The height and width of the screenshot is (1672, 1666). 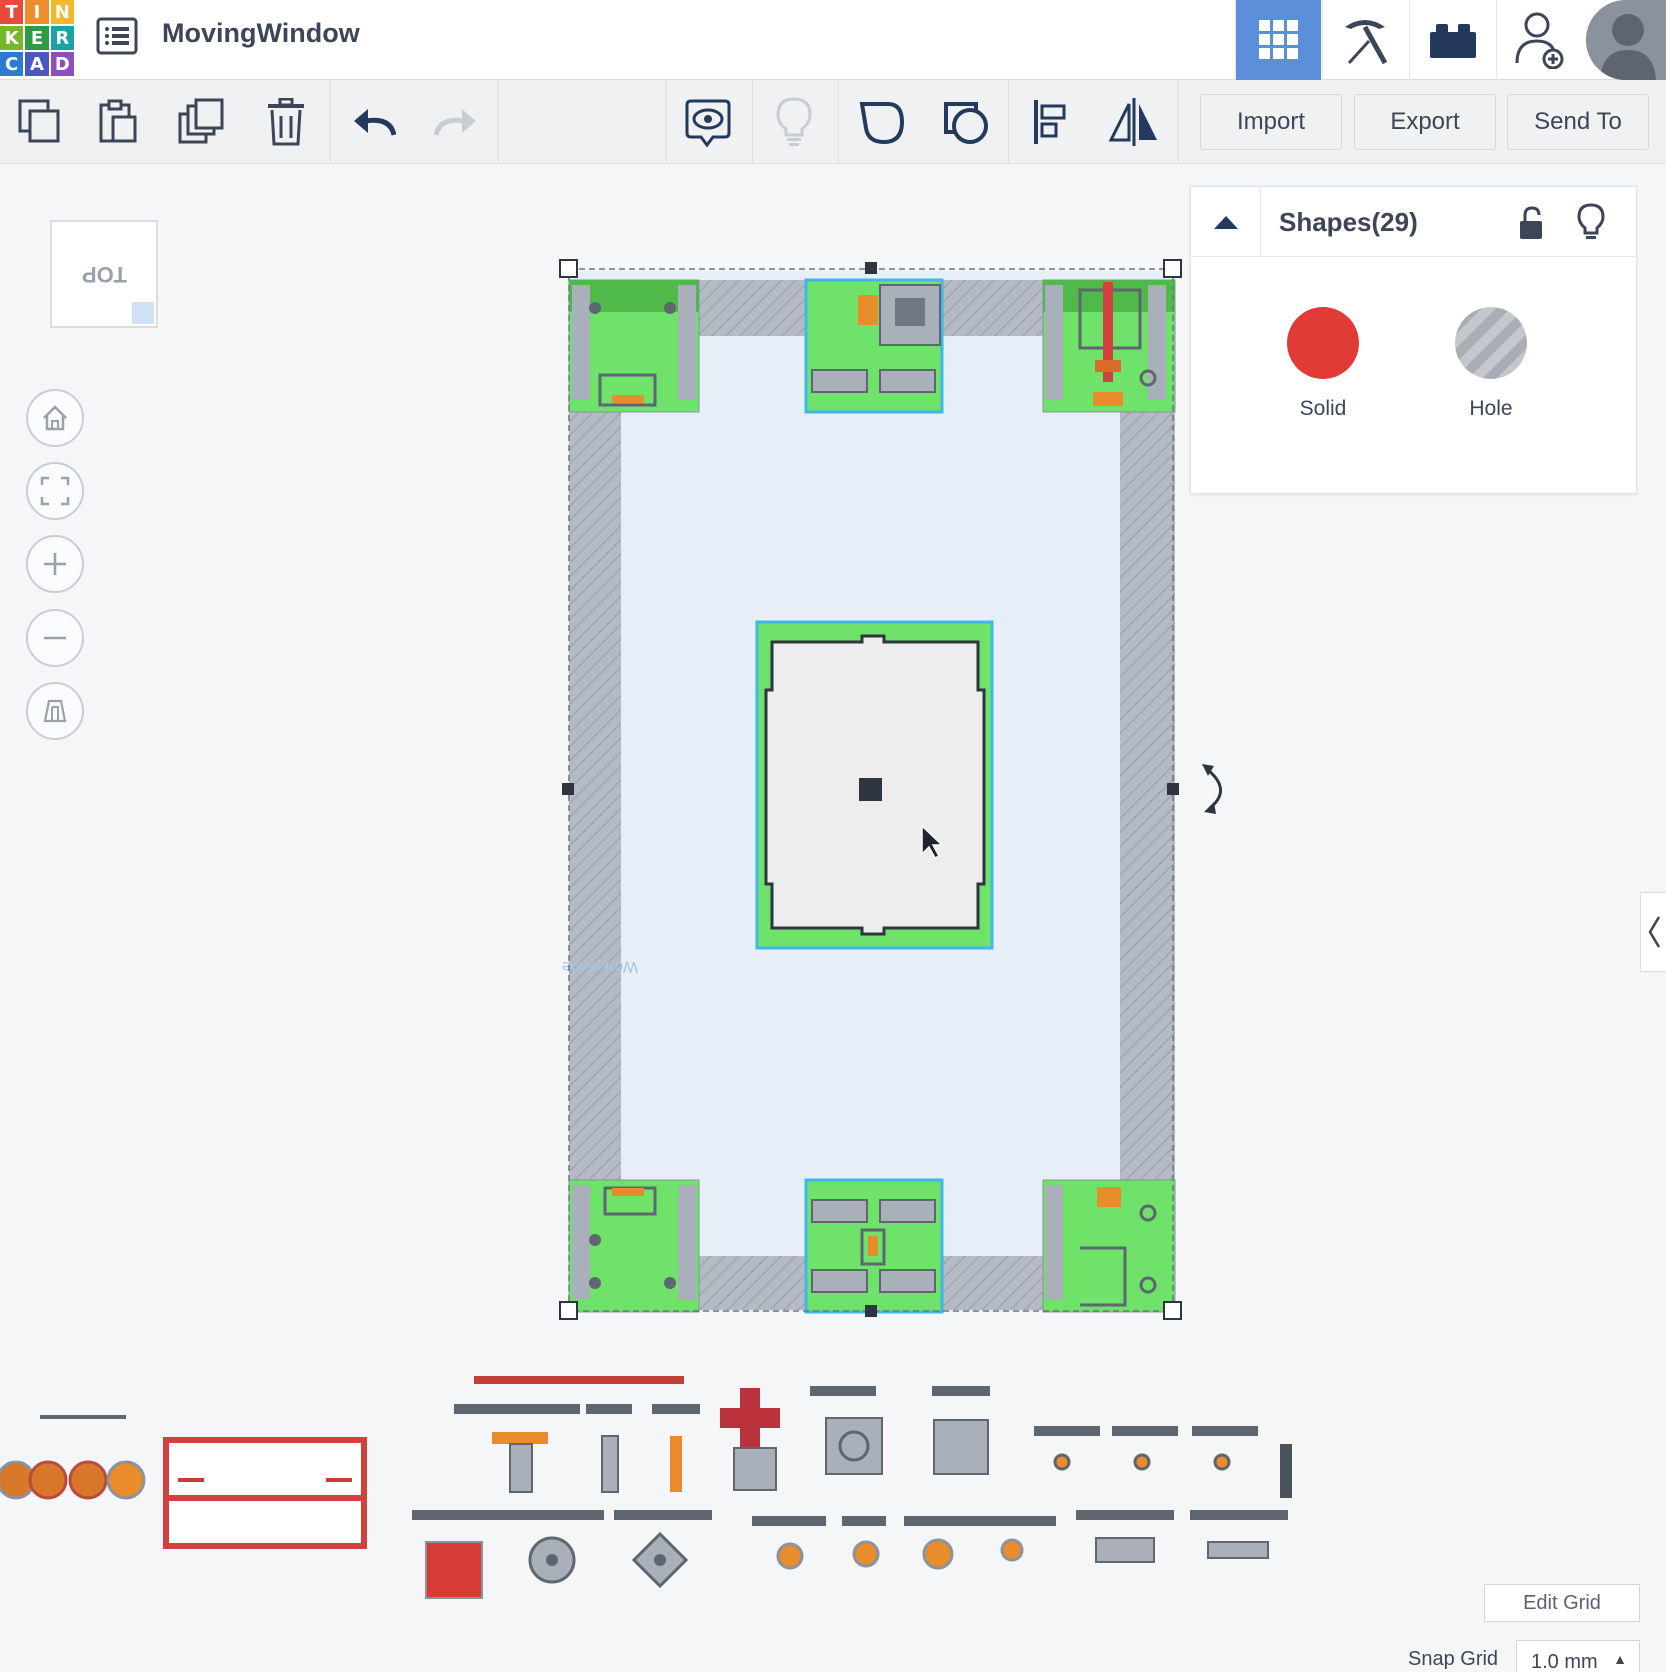 I want to click on corner-block-top-left, so click(x=634, y=346).